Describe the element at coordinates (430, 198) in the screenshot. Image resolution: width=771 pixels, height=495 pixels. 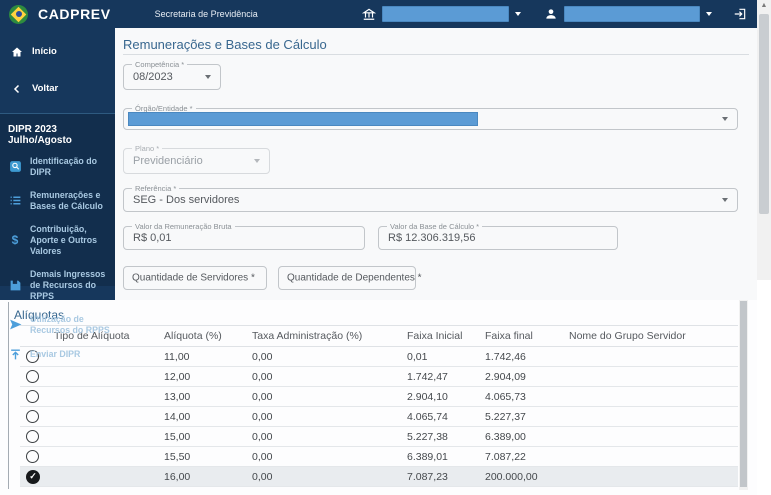
I see `referencia-select: Referência * SEG - Dos servidores` at that location.